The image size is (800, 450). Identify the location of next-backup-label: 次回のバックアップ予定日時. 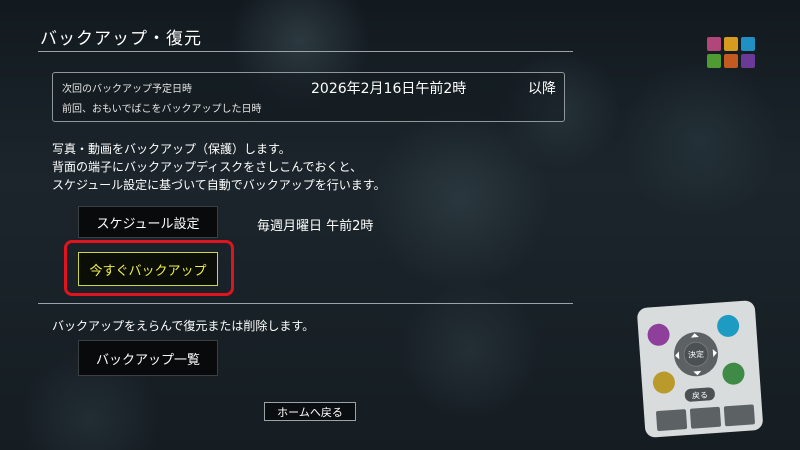
(127, 89).